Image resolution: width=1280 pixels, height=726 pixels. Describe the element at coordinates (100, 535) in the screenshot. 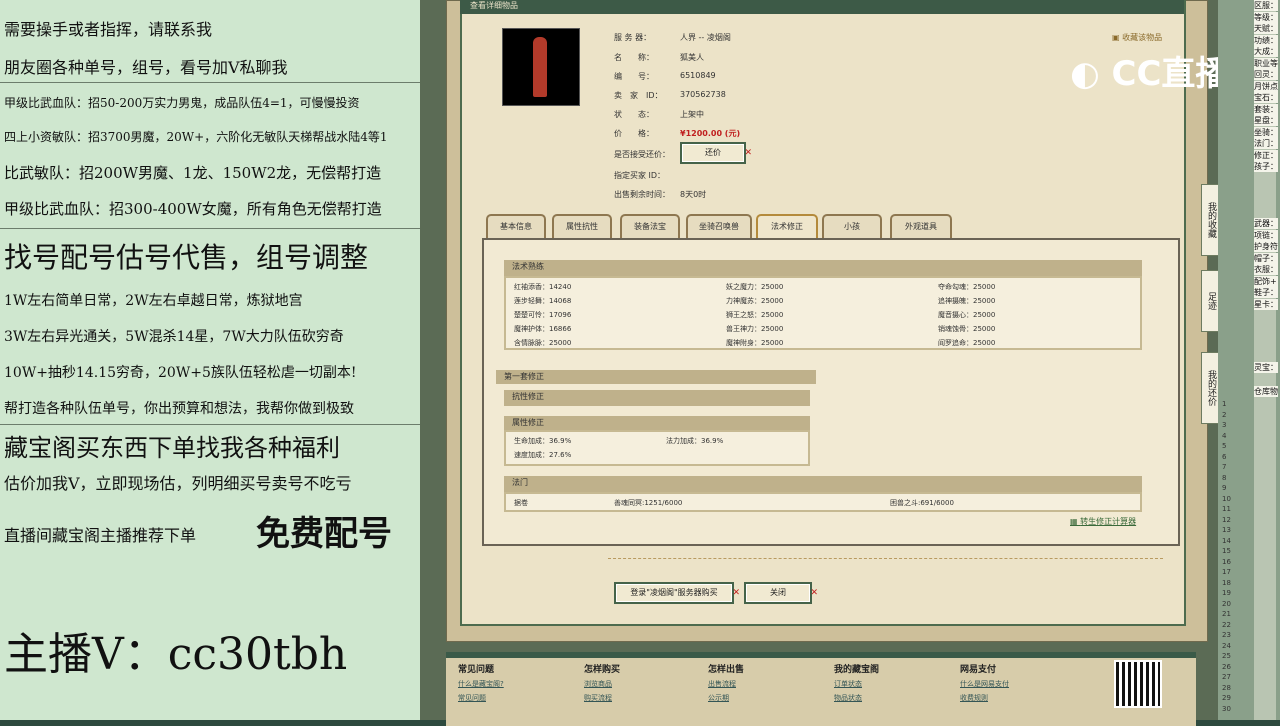

I see `promo-line: 直播间藏宝阁主播推荐下单` at that location.